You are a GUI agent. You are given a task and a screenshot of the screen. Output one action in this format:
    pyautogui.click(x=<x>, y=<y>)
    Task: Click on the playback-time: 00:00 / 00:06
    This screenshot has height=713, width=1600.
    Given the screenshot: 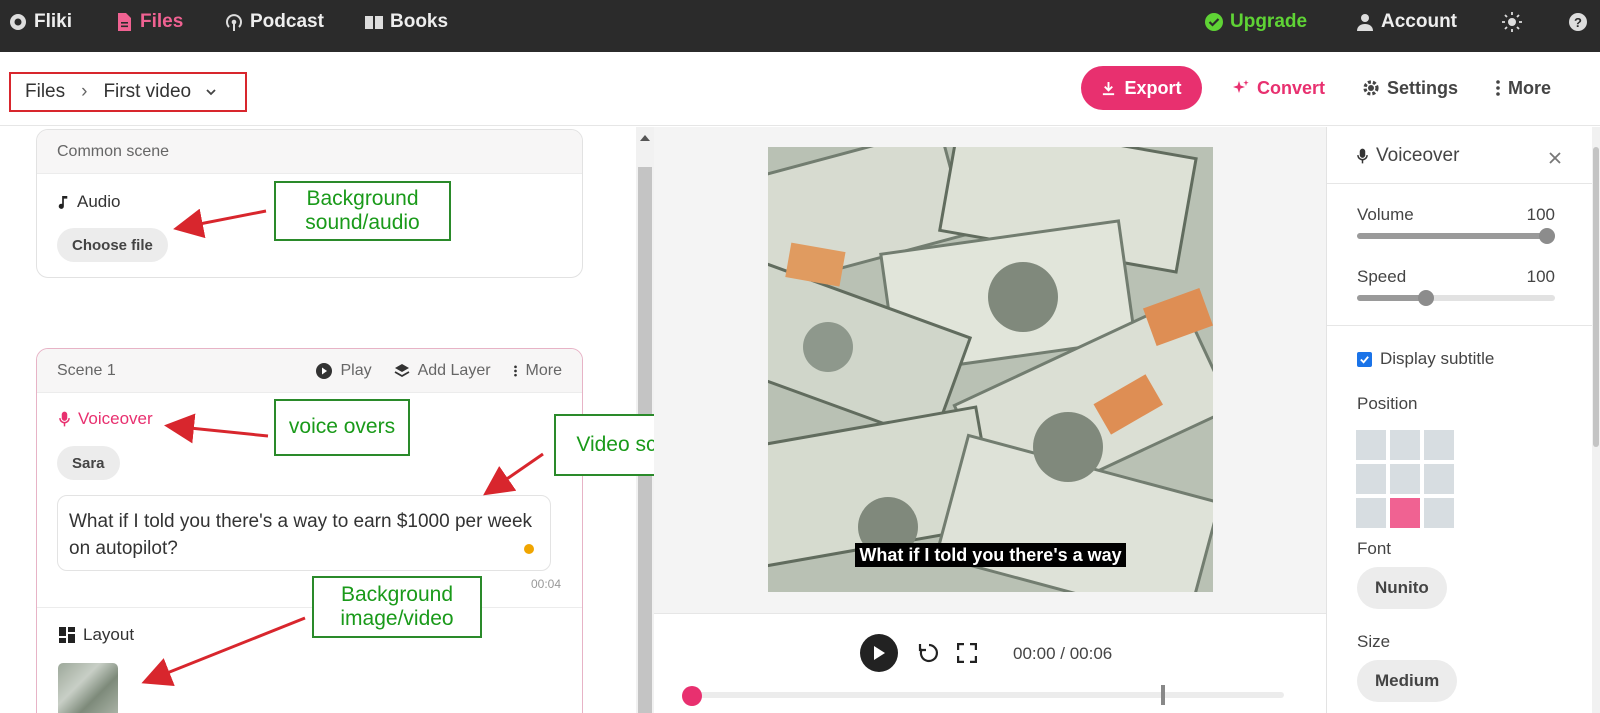 What is the action you would take?
    pyautogui.click(x=1063, y=653)
    